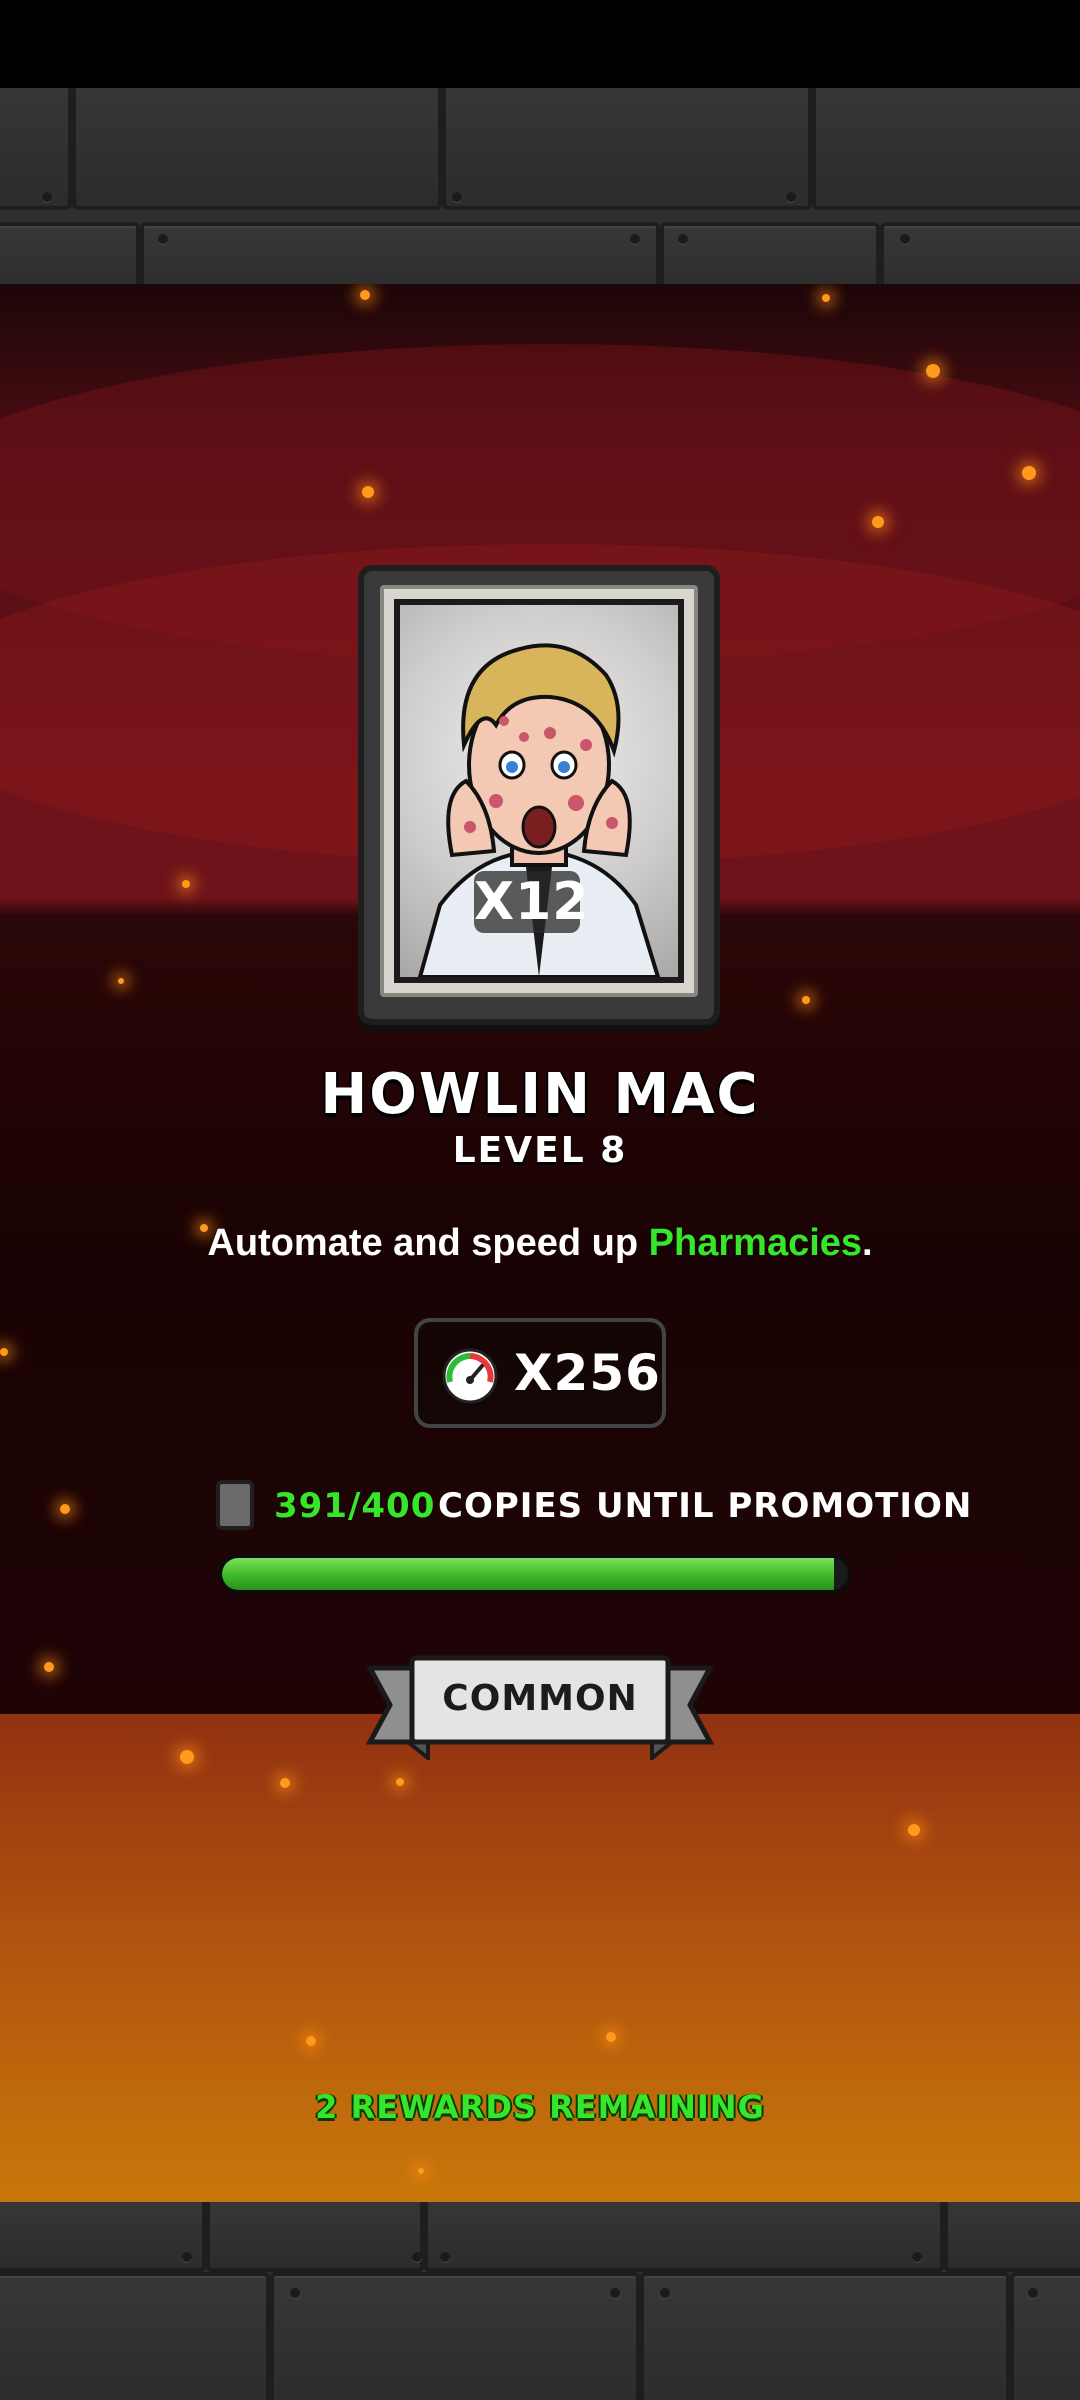  I want to click on rewards-remaining: 2 REWARDS REMAINING, so click(540, 2107).